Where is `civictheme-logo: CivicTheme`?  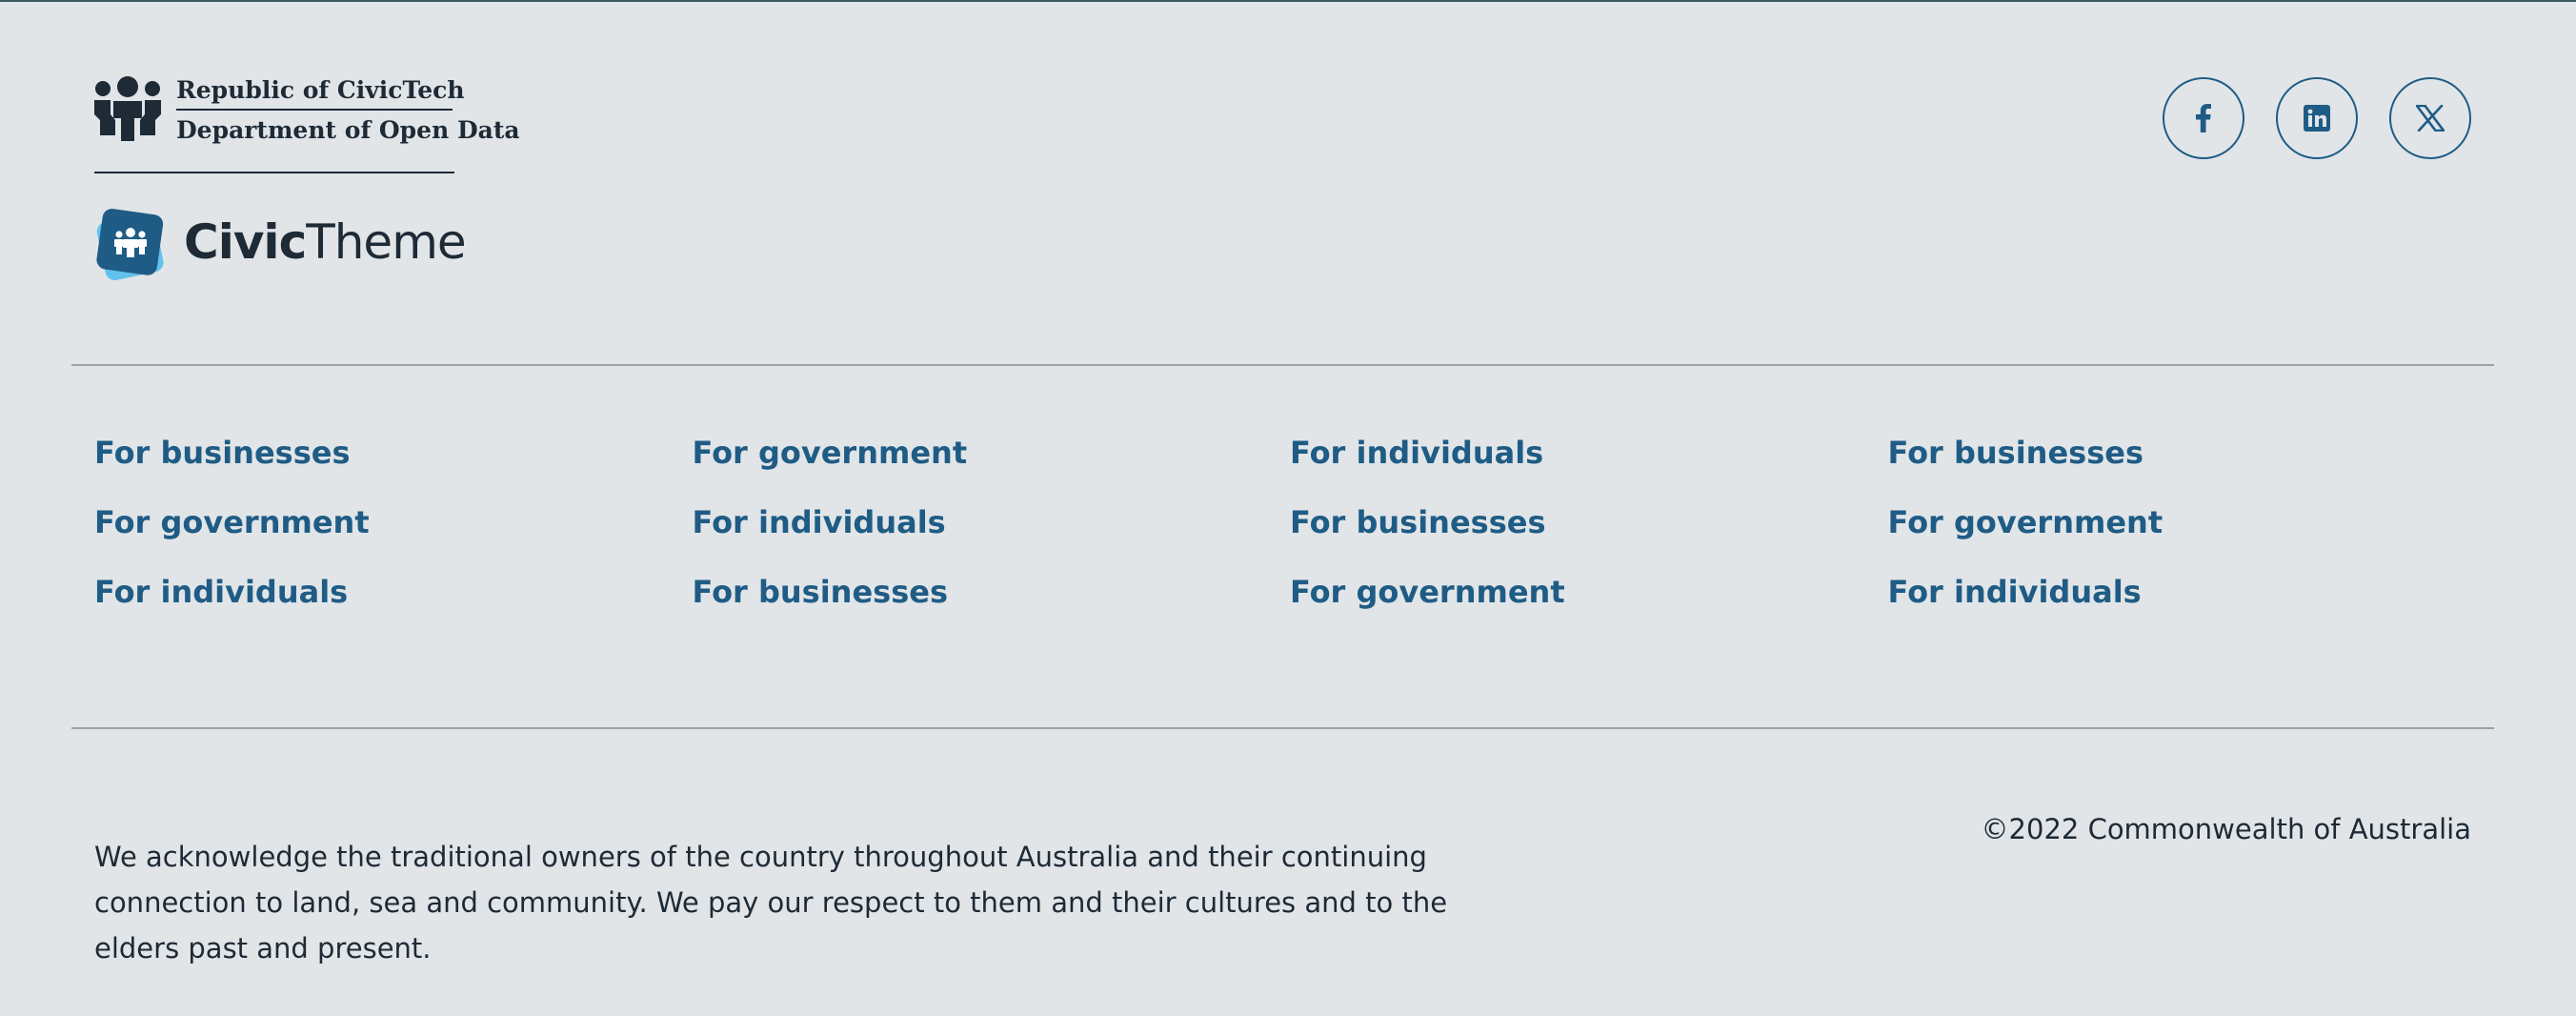
civictheme-logo: CivicTheme is located at coordinates (280, 244).